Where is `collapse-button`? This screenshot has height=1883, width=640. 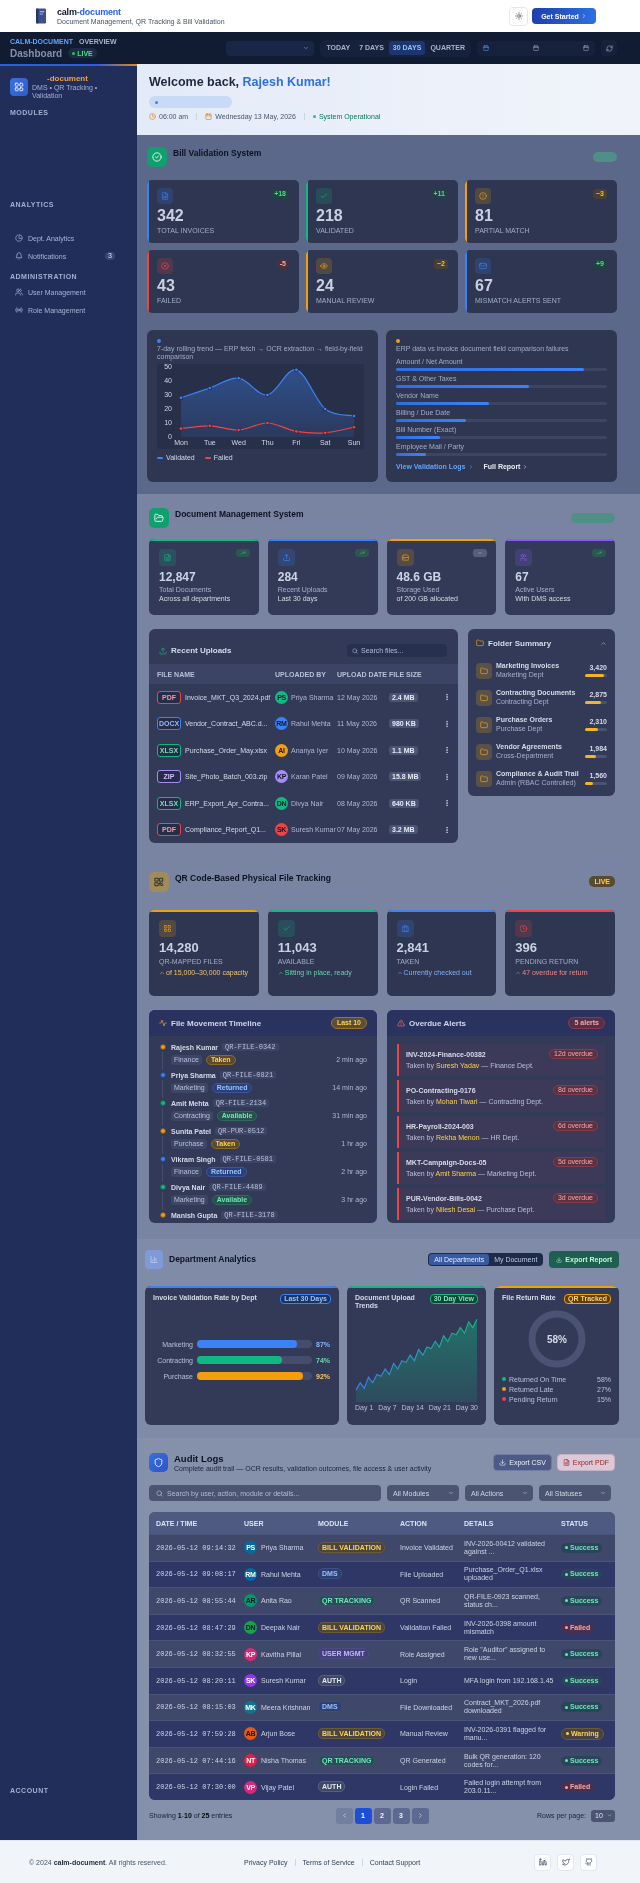 collapse-button is located at coordinates (603, 643).